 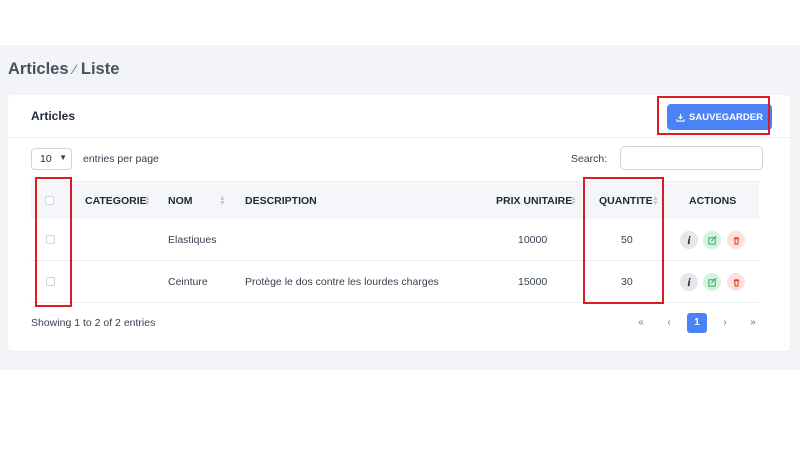 I want to click on highlight-box-checkboxes, so click(x=53, y=242).